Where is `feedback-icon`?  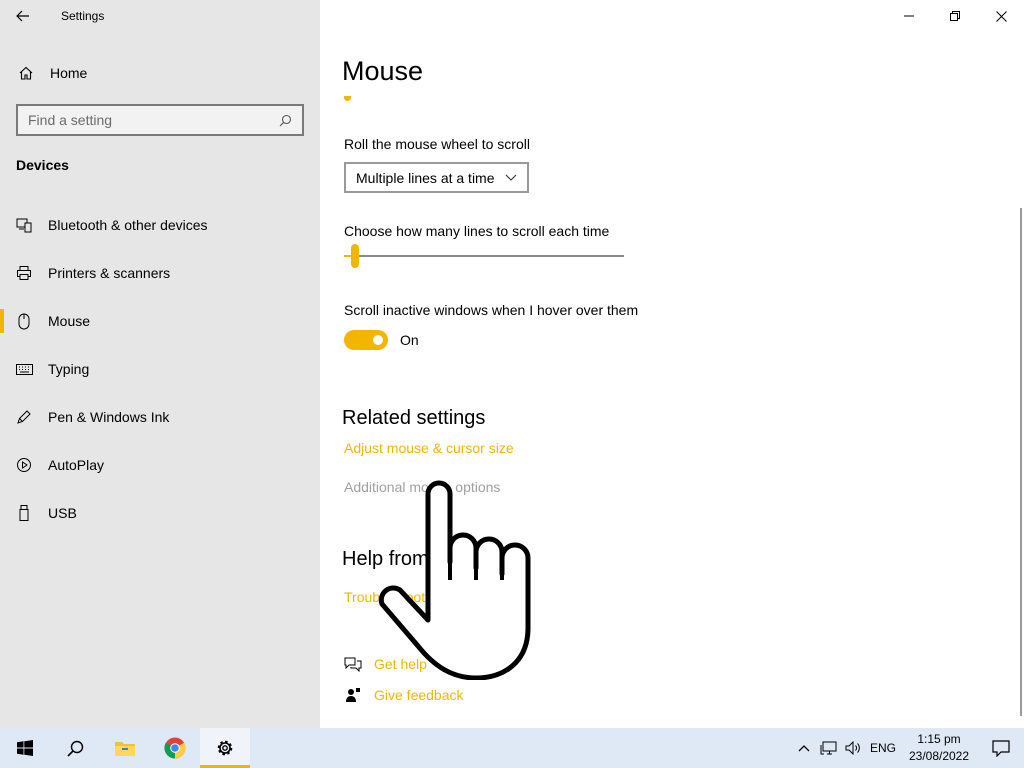
feedback-icon is located at coordinates (353, 695).